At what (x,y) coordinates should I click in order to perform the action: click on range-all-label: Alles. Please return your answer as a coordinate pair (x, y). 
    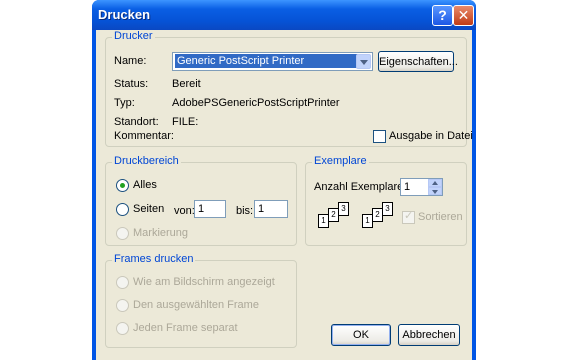
    Looking at the image, I should click on (145, 185).